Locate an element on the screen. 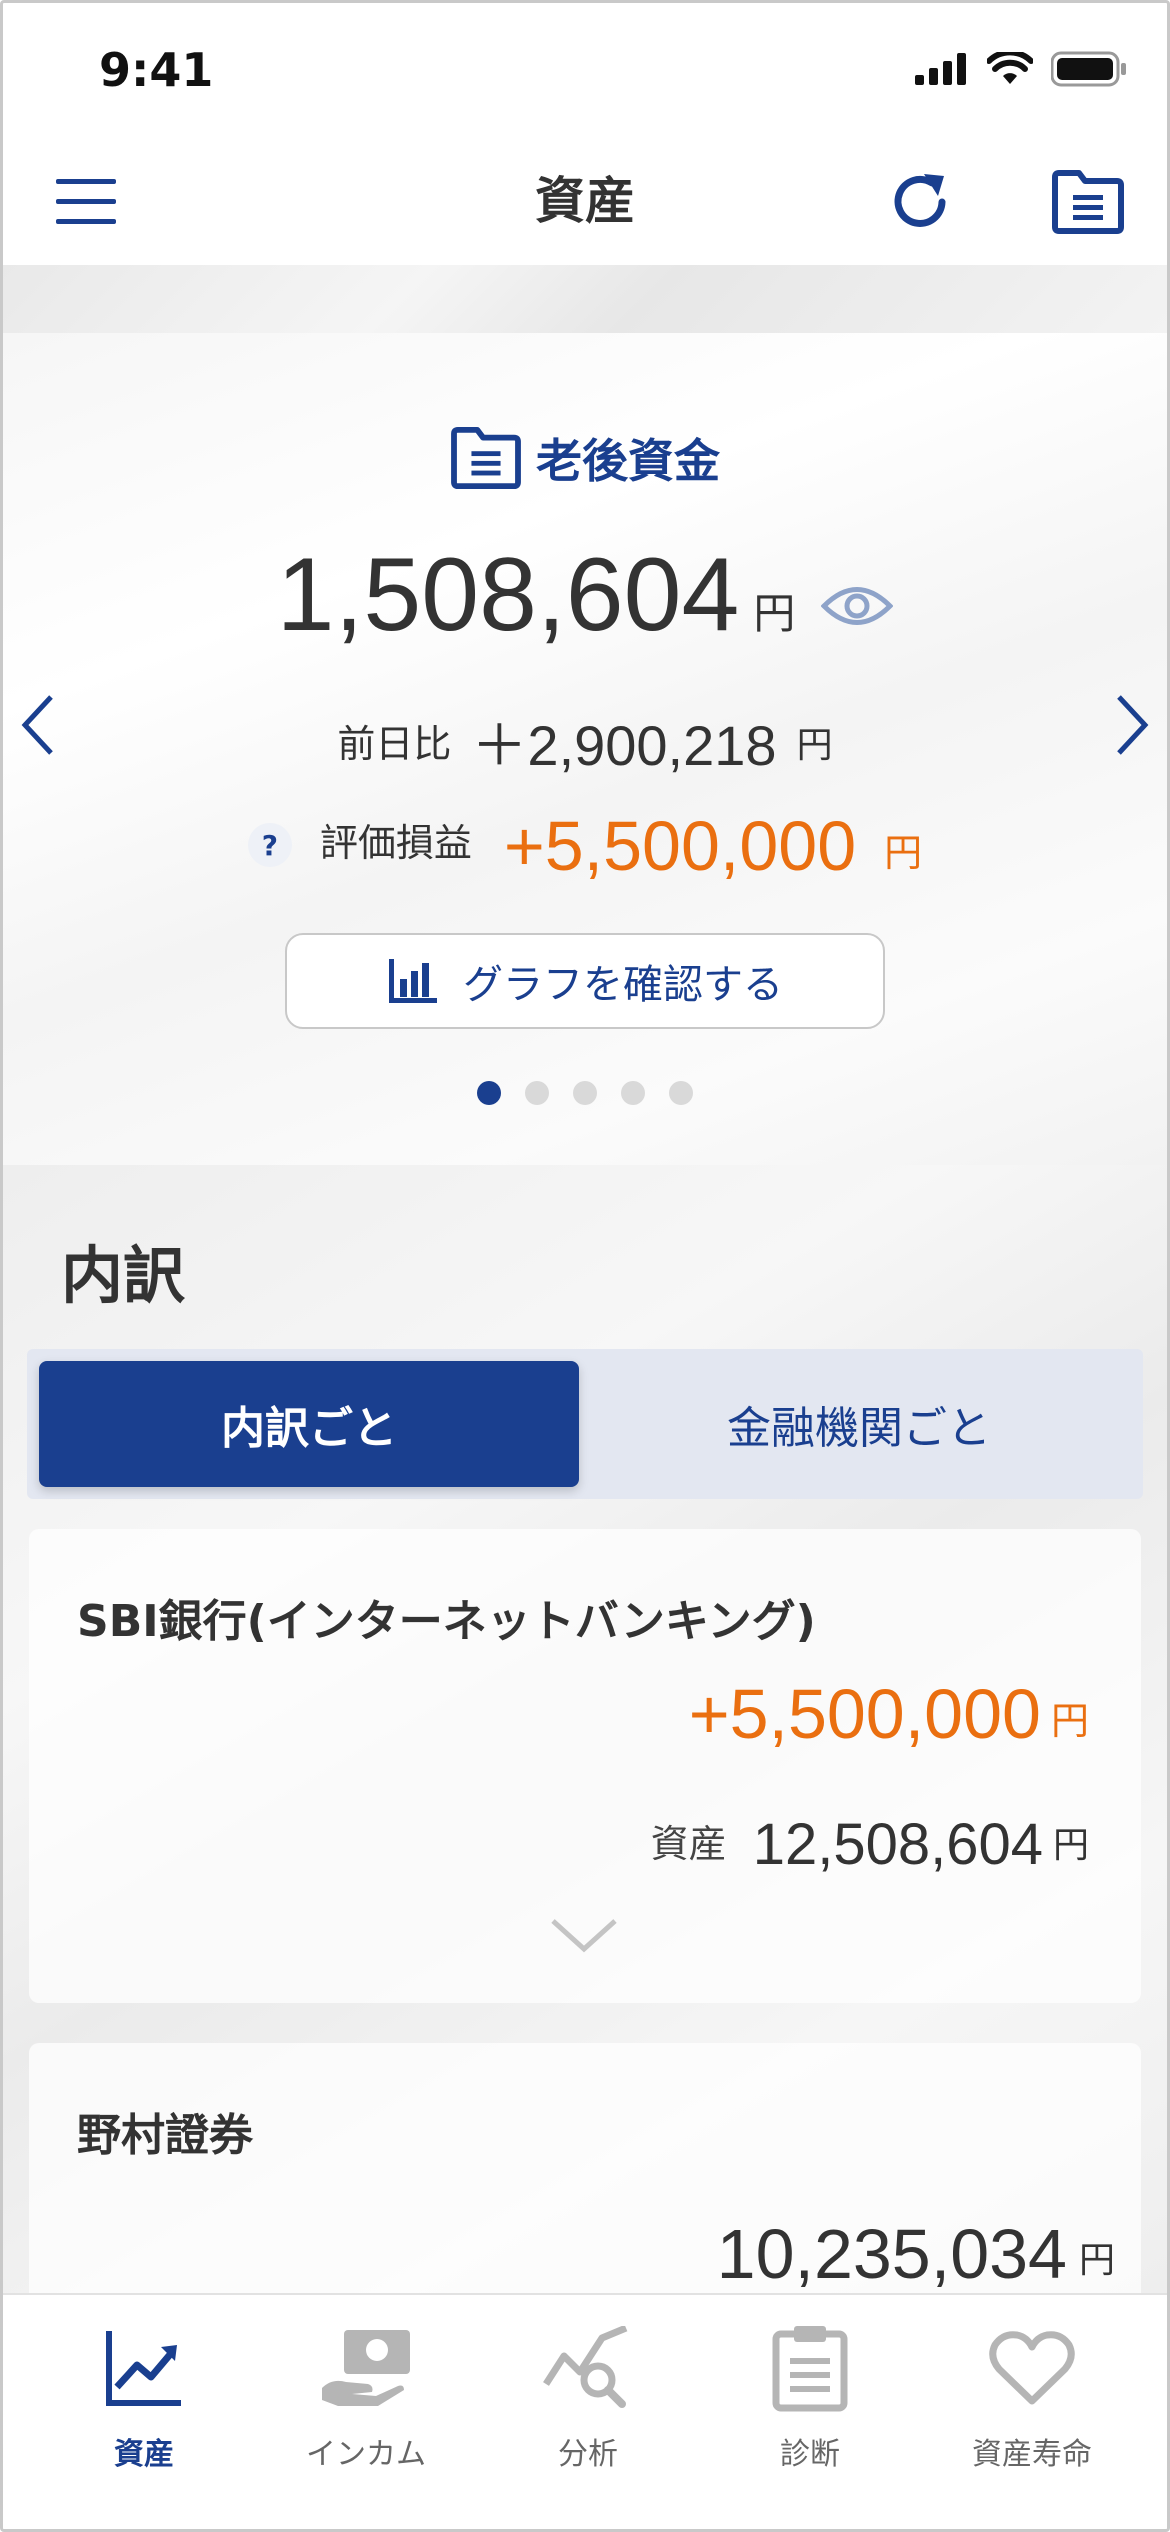 The image size is (1170, 2532). tab-assets: 資産 is located at coordinates (144, 2405).